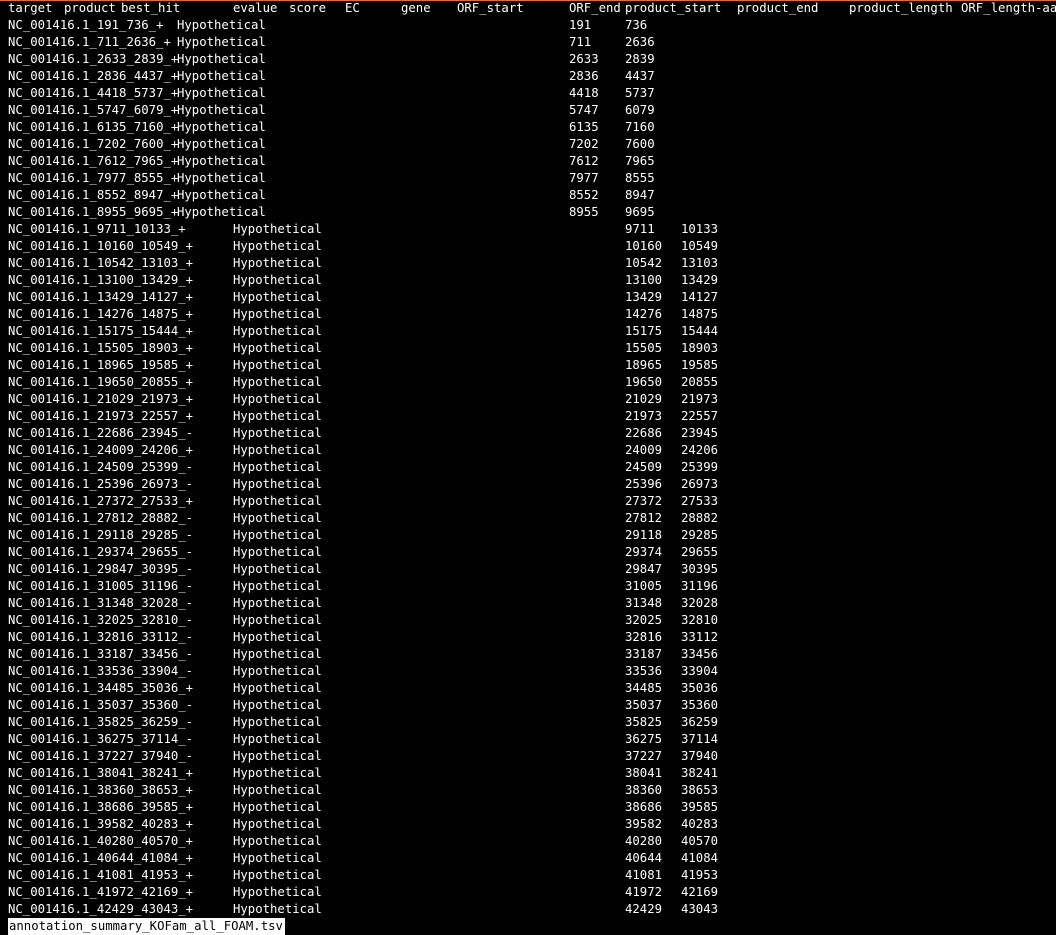 Image resolution: width=1056 pixels, height=935 pixels. Describe the element at coordinates (644, 331) in the screenshot. I see `row-start-cell: 15175` at that location.